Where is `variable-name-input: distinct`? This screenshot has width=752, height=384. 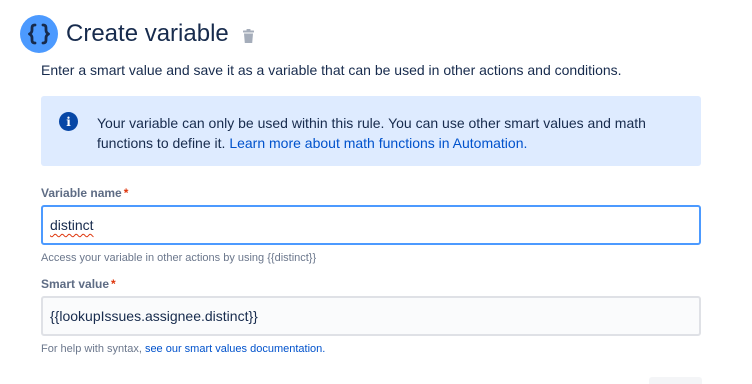 variable-name-input: distinct is located at coordinates (371, 225).